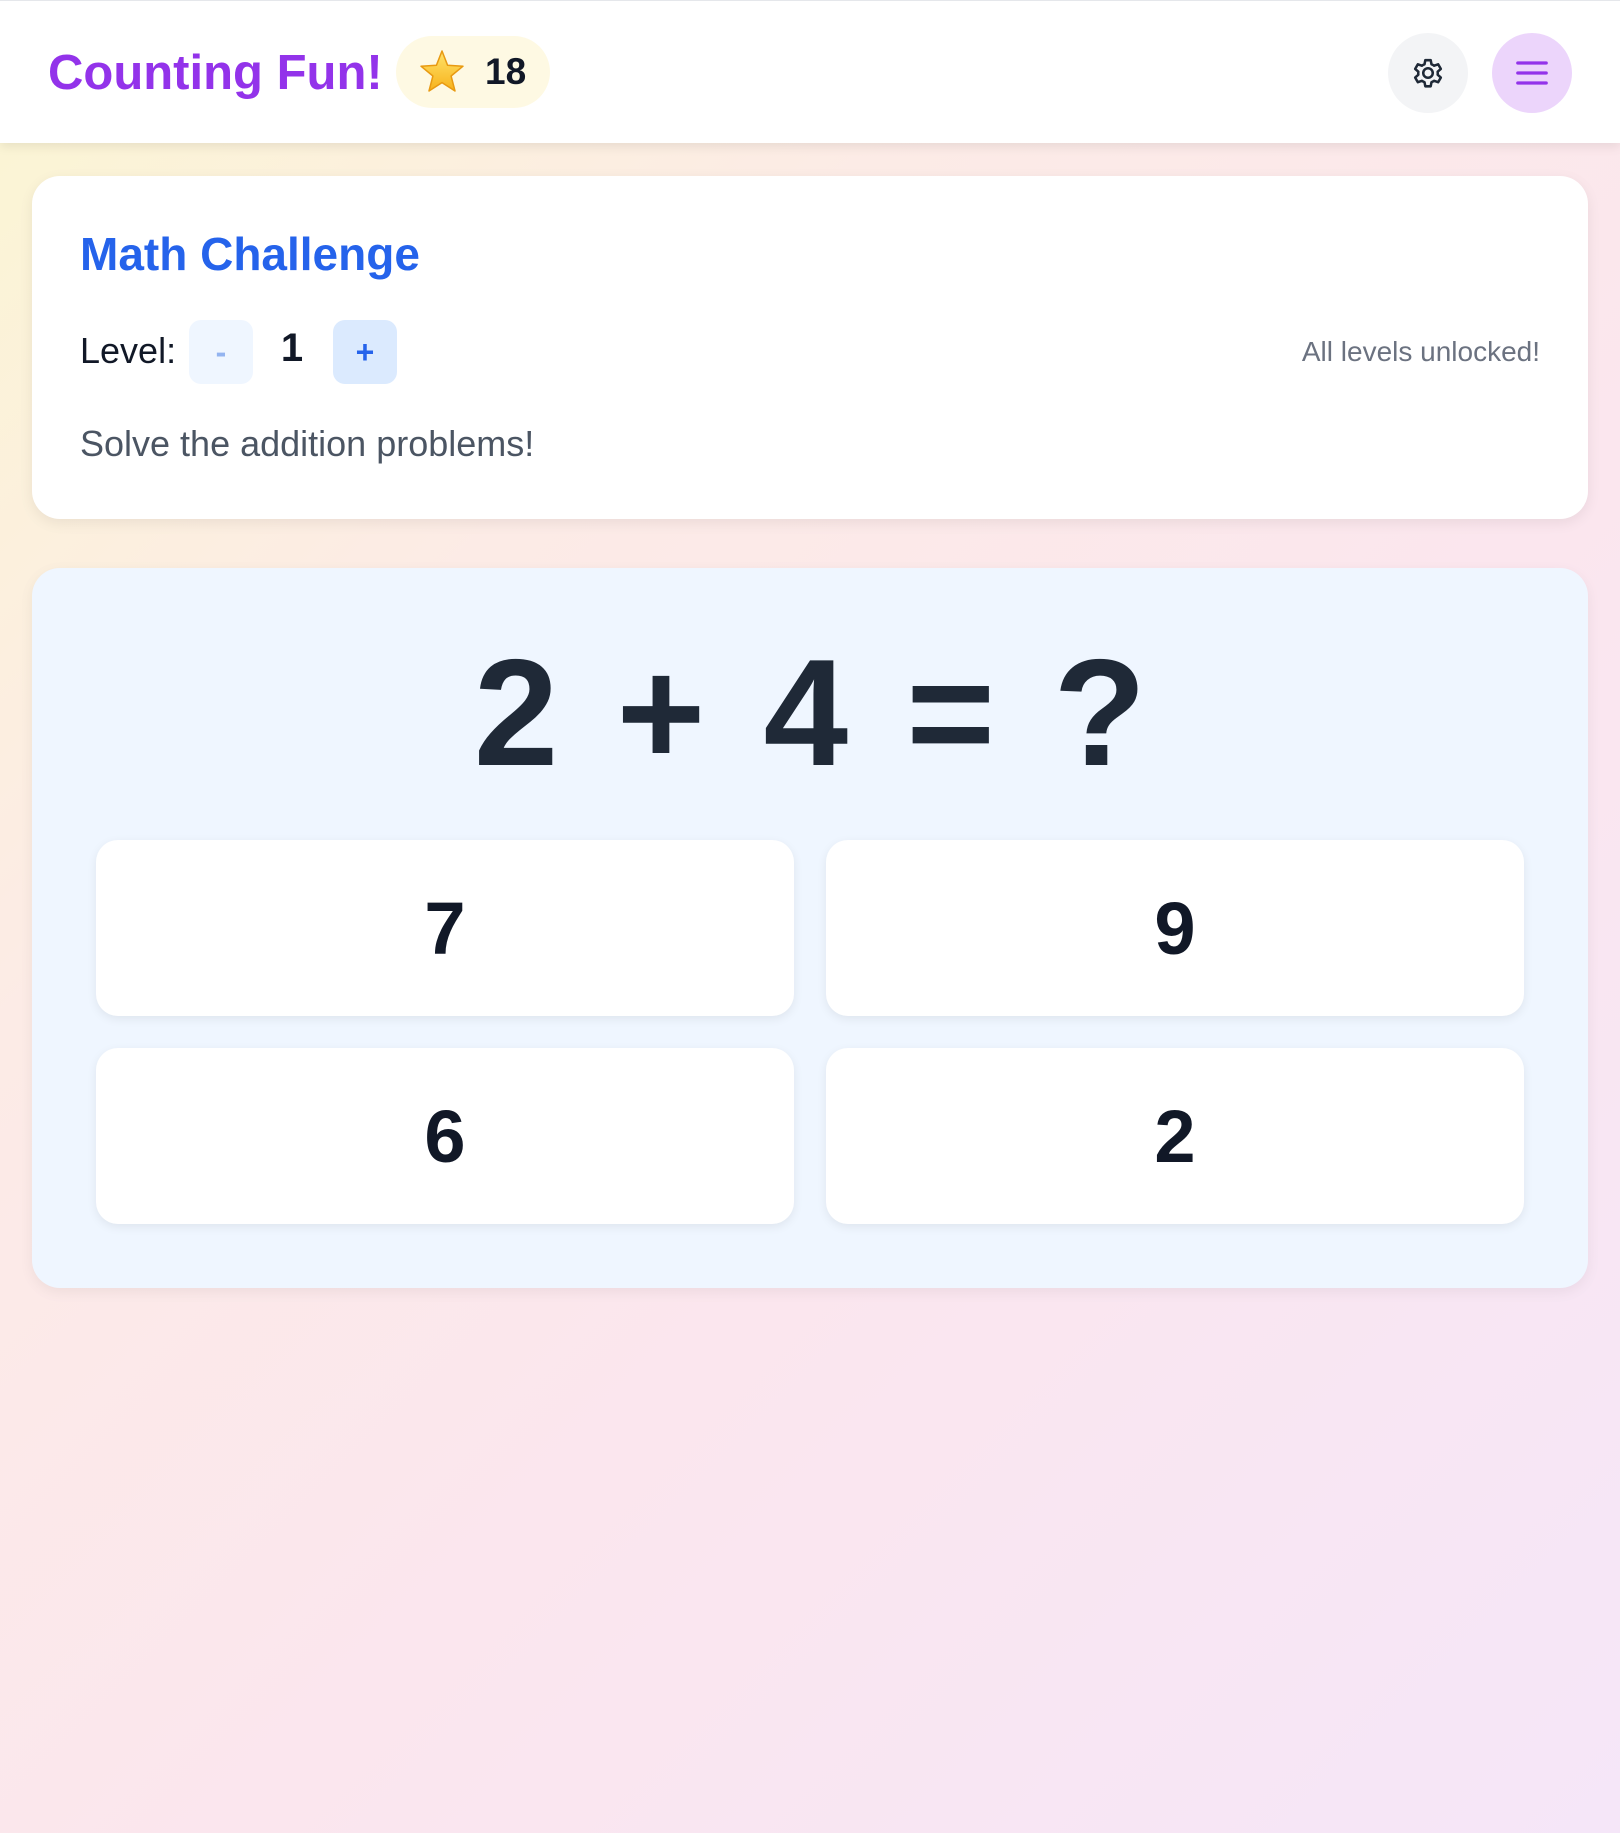 This screenshot has width=1620, height=1833. I want to click on level-decrease-button: -, so click(221, 352).